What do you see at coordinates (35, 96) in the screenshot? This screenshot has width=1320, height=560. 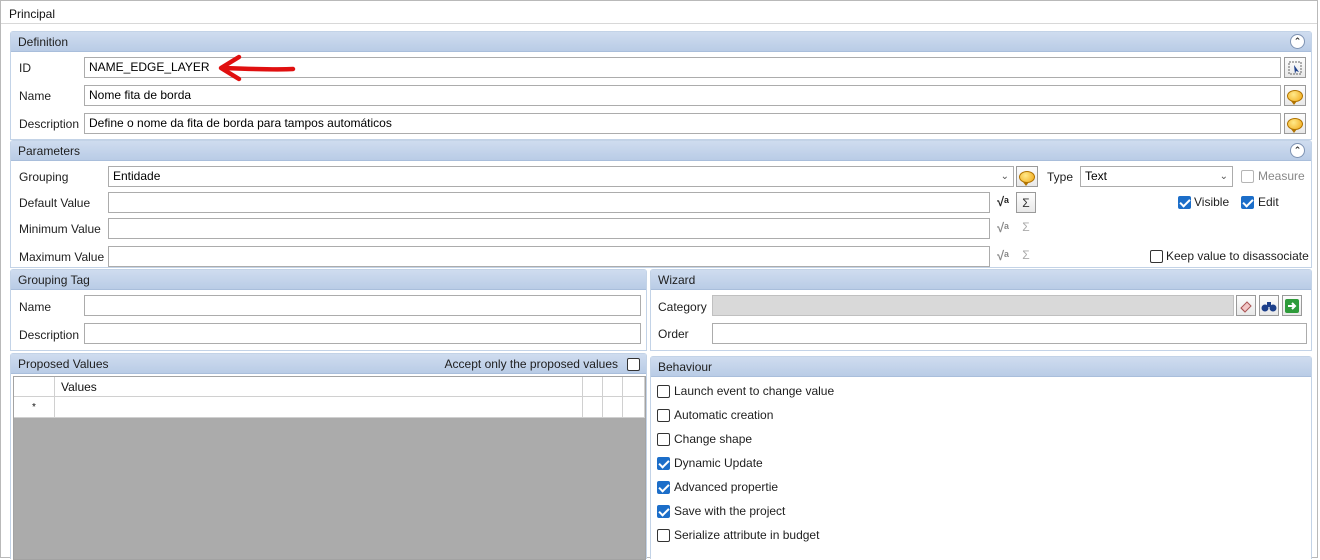 I see `name-label: Name` at bounding box center [35, 96].